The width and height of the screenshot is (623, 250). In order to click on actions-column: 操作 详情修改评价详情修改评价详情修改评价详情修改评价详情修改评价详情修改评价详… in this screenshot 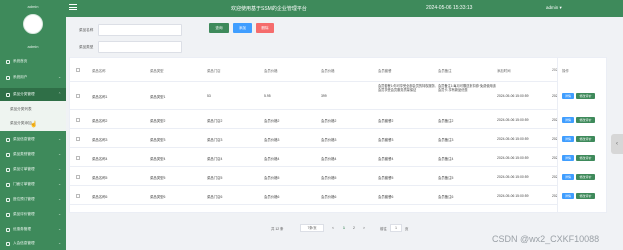, I will do `click(581, 135)`.